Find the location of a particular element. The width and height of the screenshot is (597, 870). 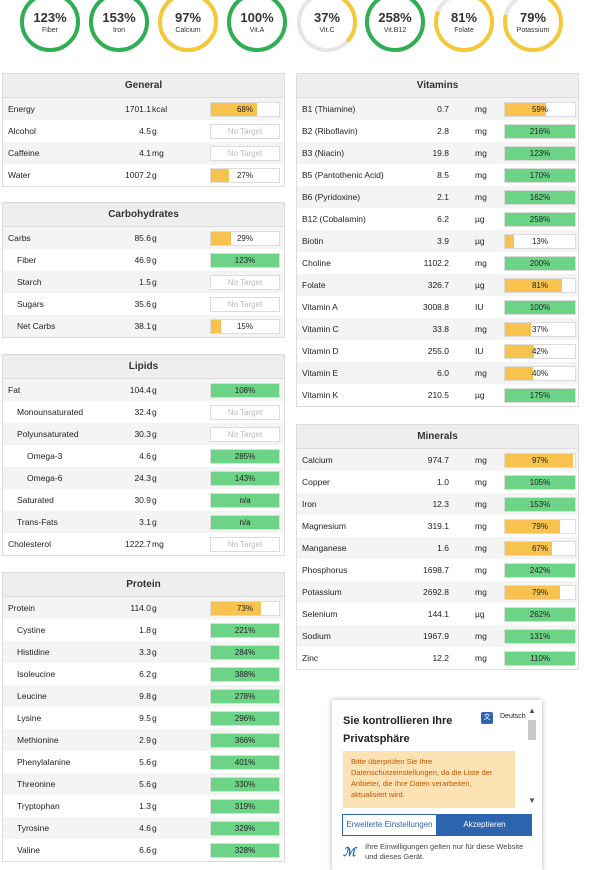

consent-scrollbar: ▲ ▼ is located at coordinates (532, 756).